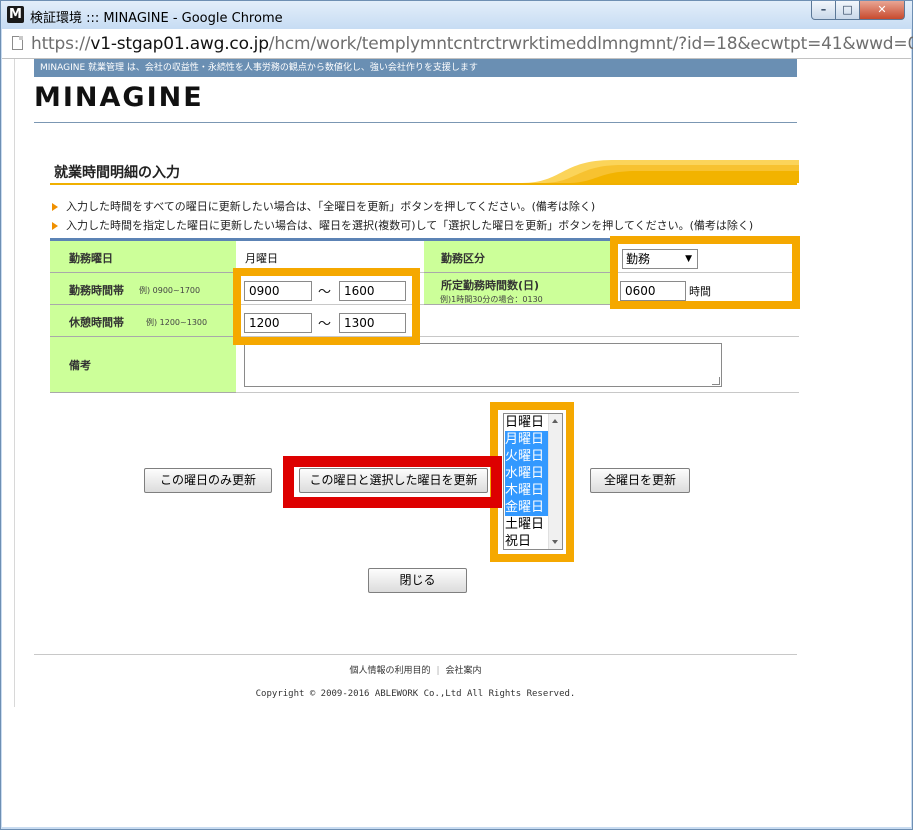 The height and width of the screenshot is (830, 913). What do you see at coordinates (423, 184) in the screenshot?
I see `section-title-underline` at bounding box center [423, 184].